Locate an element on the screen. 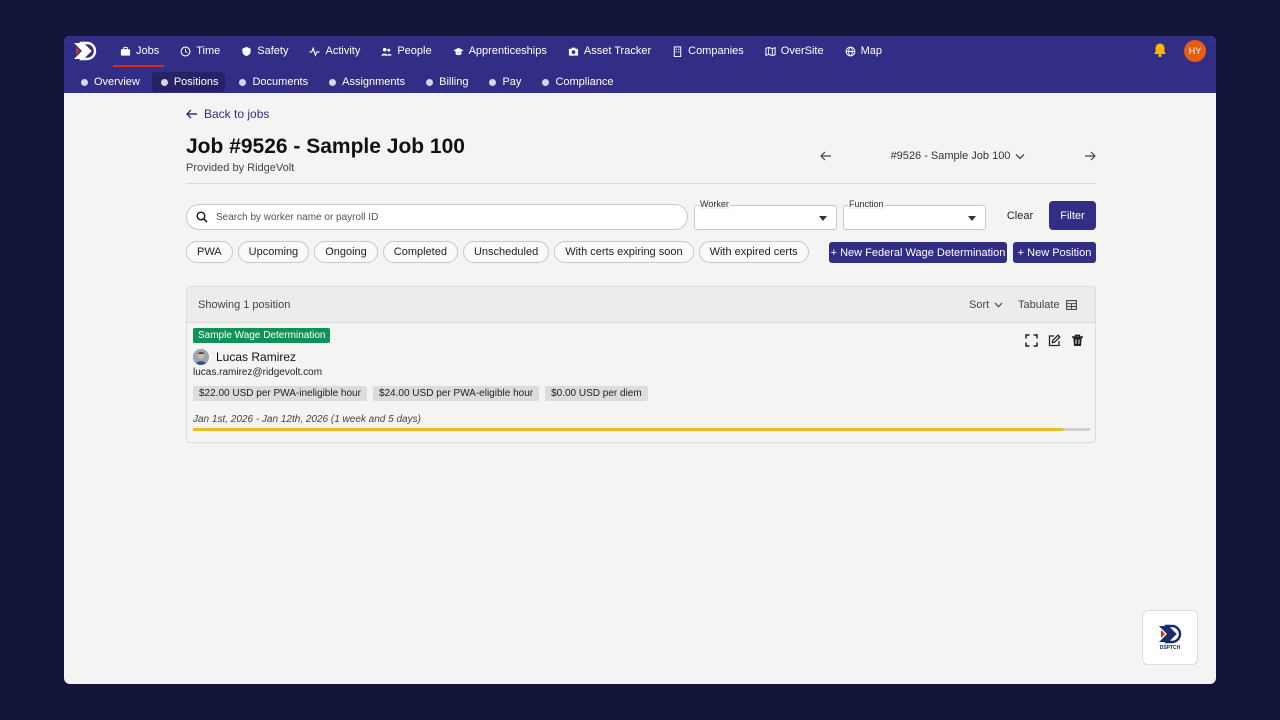 This screenshot has height=720, width=1280. help-widget-label: DSPTCH is located at coordinates (1170, 648).